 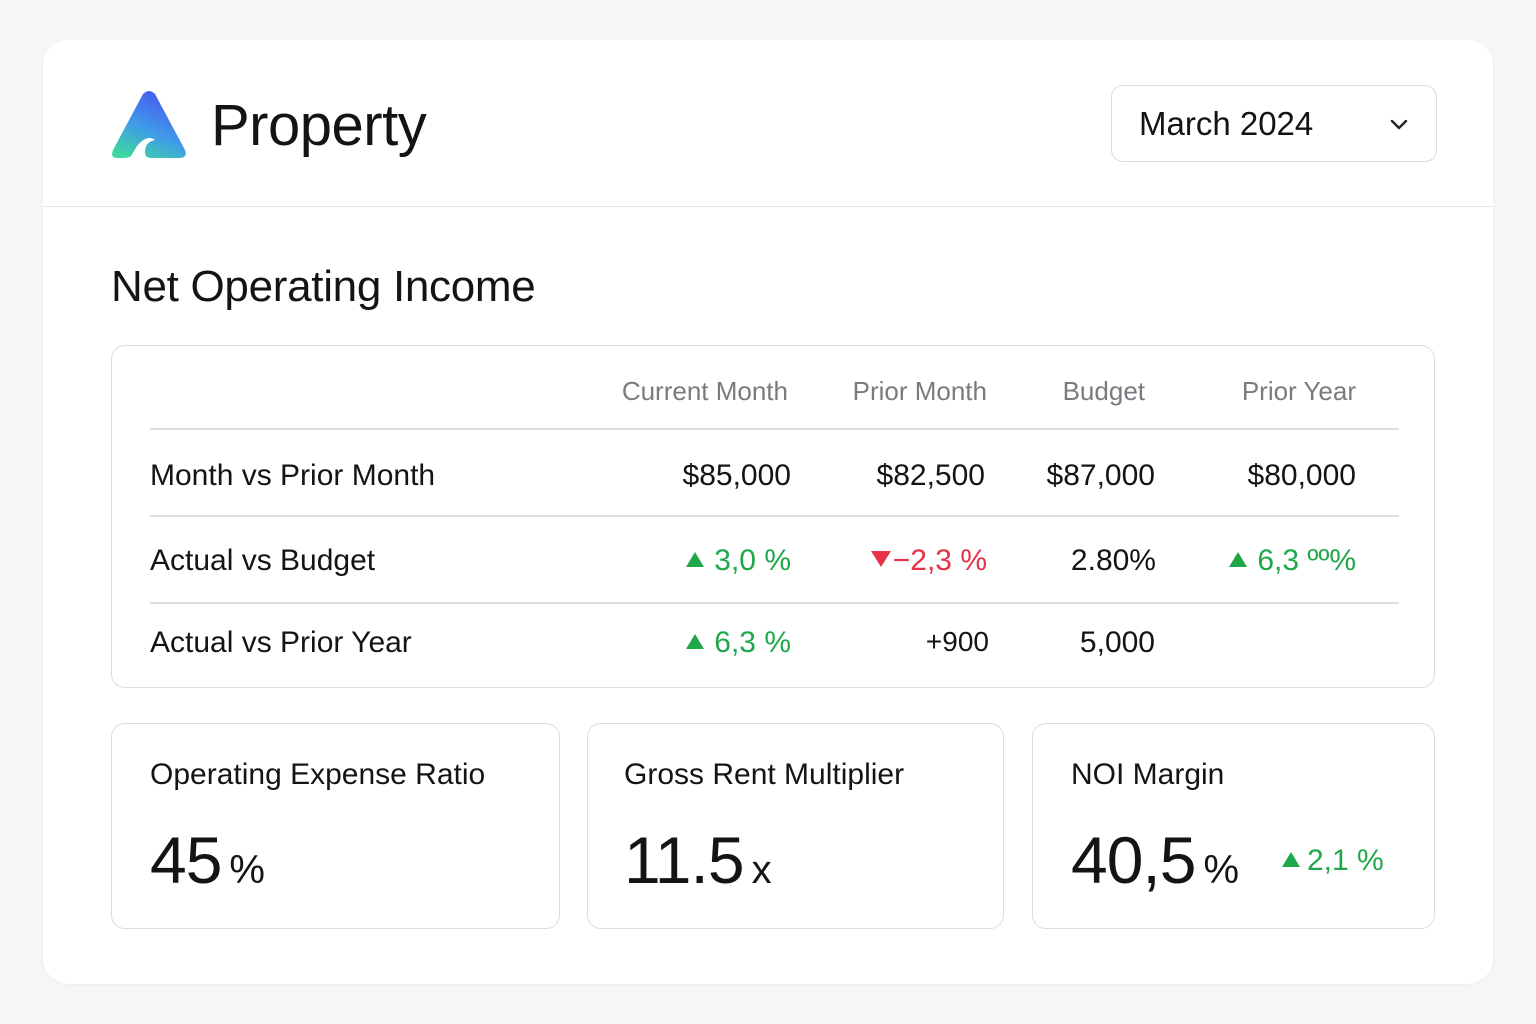 What do you see at coordinates (1103, 391) in the screenshot?
I see `column-header-budget: Budget` at bounding box center [1103, 391].